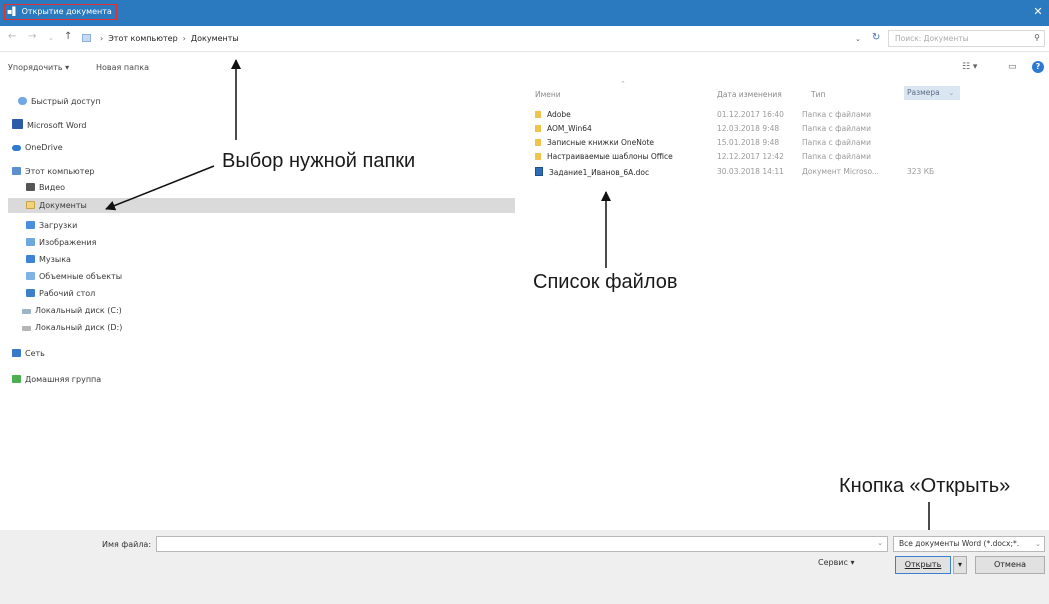 The image size is (1049, 604). I want to click on annotation-file-list: Список файлов, so click(605, 282).